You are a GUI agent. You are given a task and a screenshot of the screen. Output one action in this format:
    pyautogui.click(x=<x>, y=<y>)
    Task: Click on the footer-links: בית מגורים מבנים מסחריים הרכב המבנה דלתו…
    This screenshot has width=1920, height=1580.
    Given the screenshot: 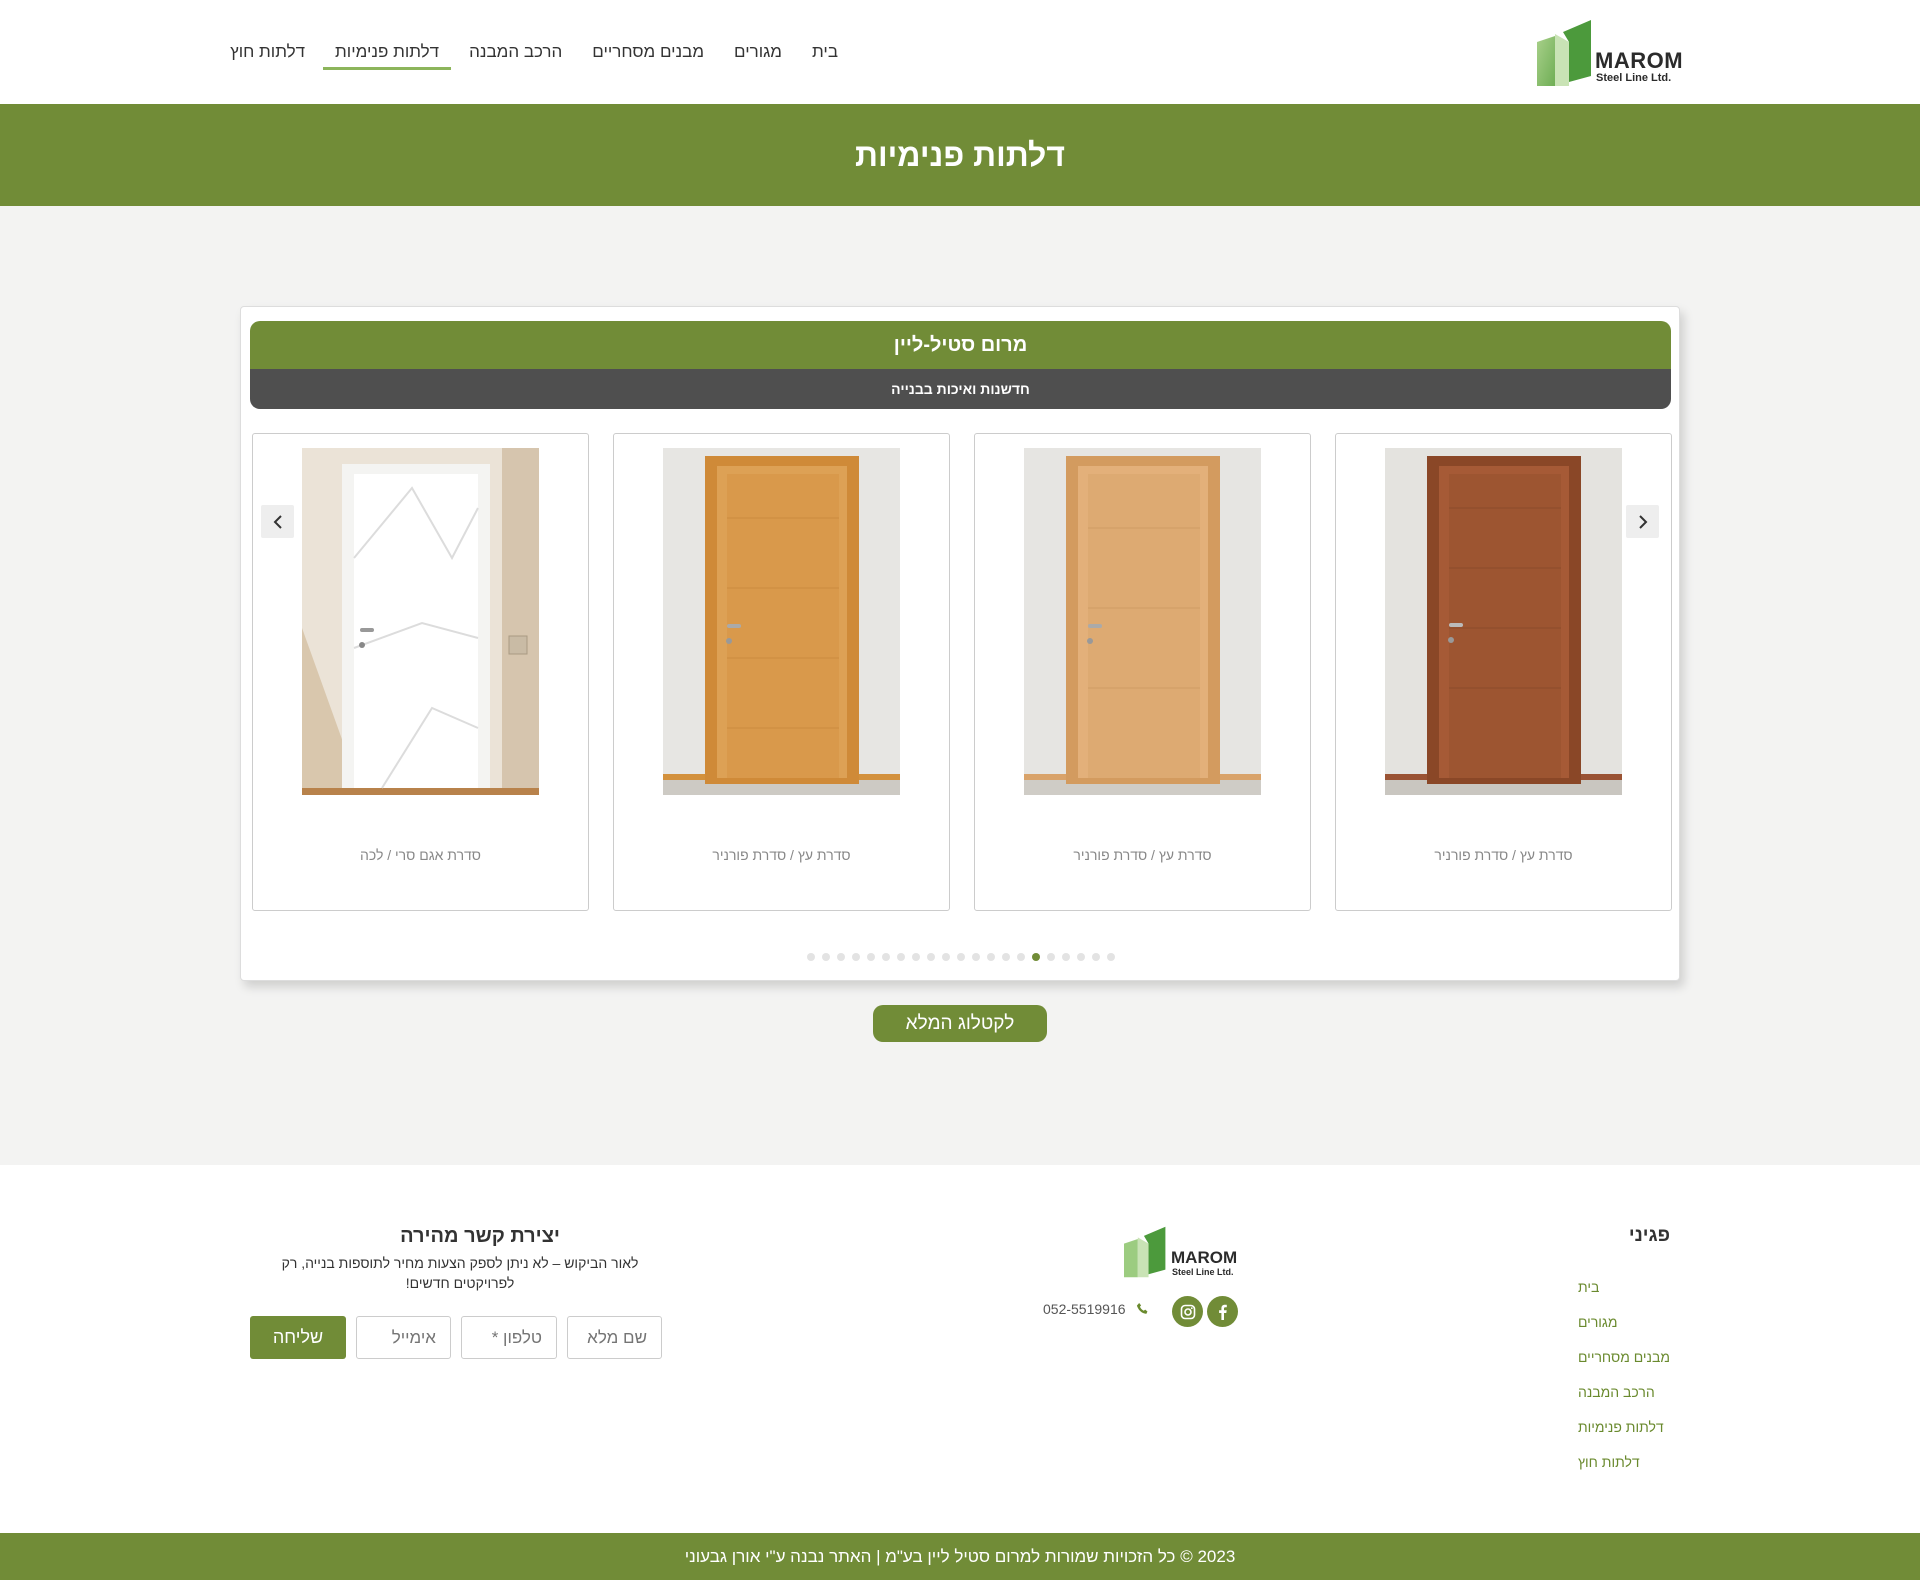 What is the action you would take?
    pyautogui.click(x=1624, y=1375)
    